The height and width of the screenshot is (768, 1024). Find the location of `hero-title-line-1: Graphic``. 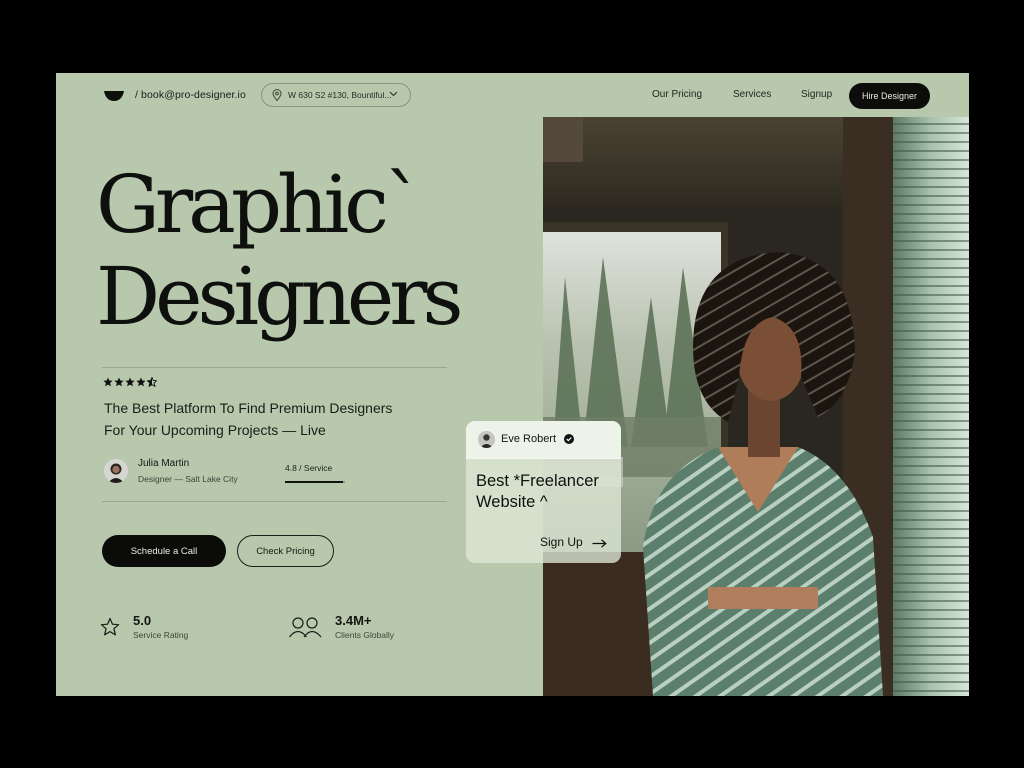

hero-title-line-1: Graphic` is located at coordinates (260, 204).